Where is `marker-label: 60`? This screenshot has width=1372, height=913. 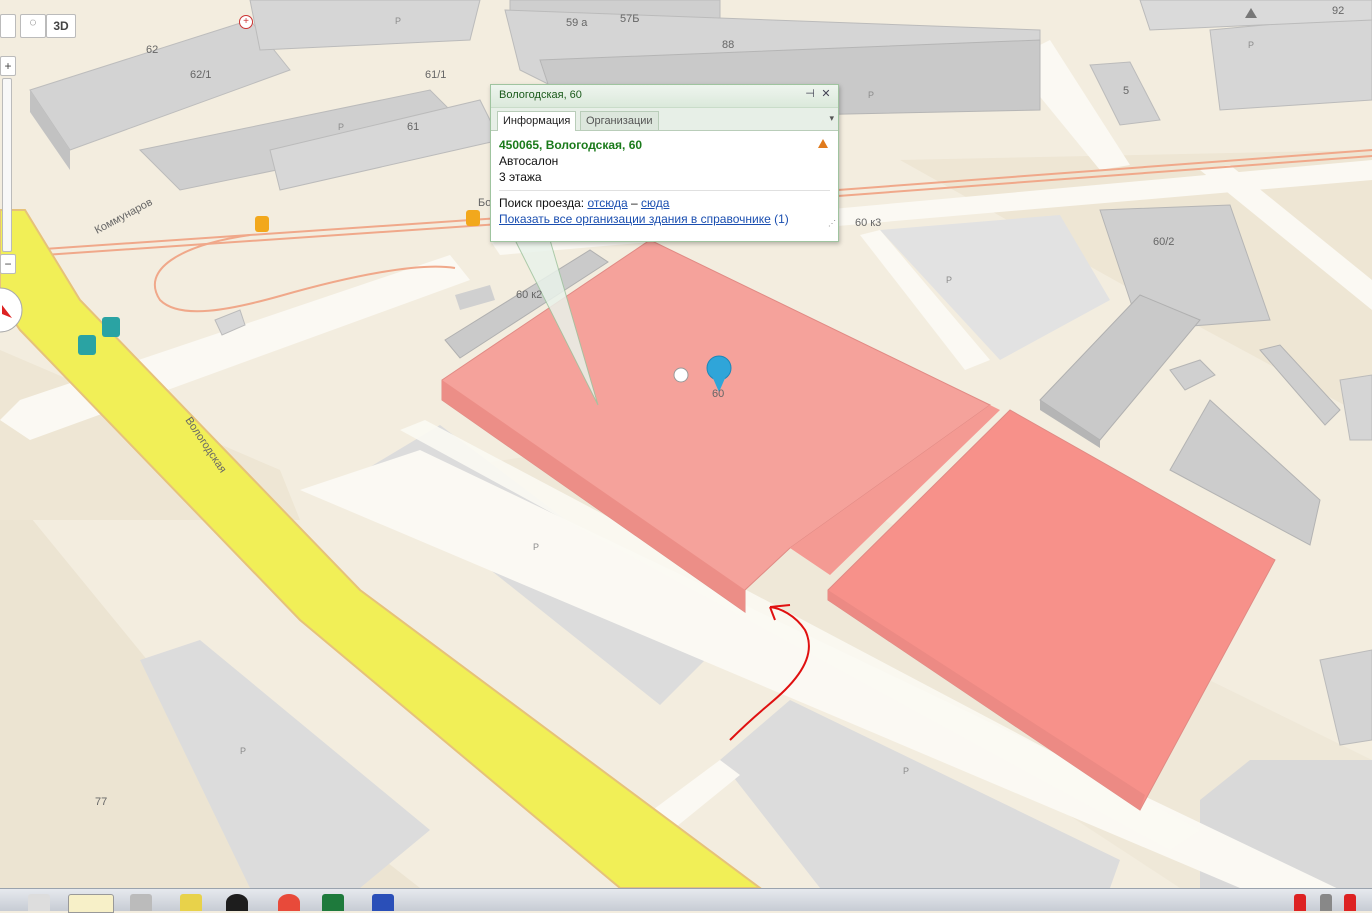 marker-label: 60 is located at coordinates (718, 394).